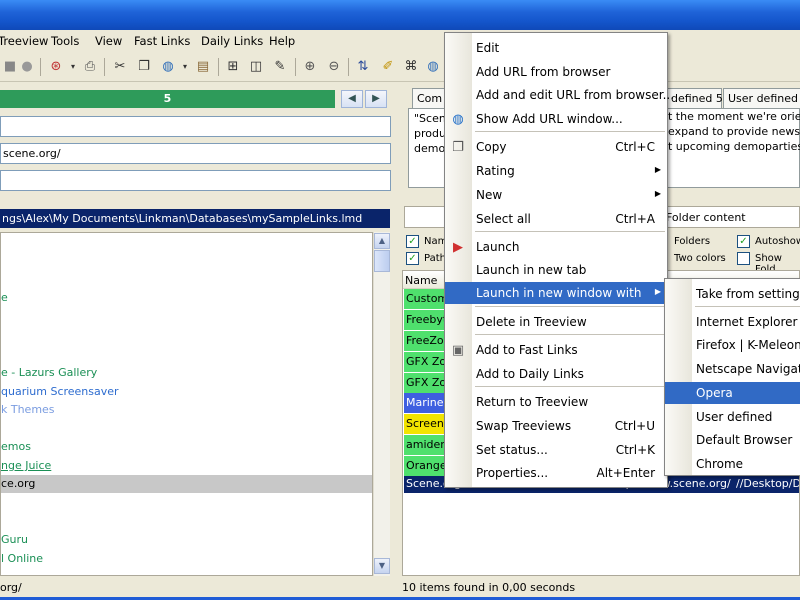 This screenshot has height=600, width=800. What do you see at coordinates (532, 402) in the screenshot?
I see `menu-label: Return to Treeview` at bounding box center [532, 402].